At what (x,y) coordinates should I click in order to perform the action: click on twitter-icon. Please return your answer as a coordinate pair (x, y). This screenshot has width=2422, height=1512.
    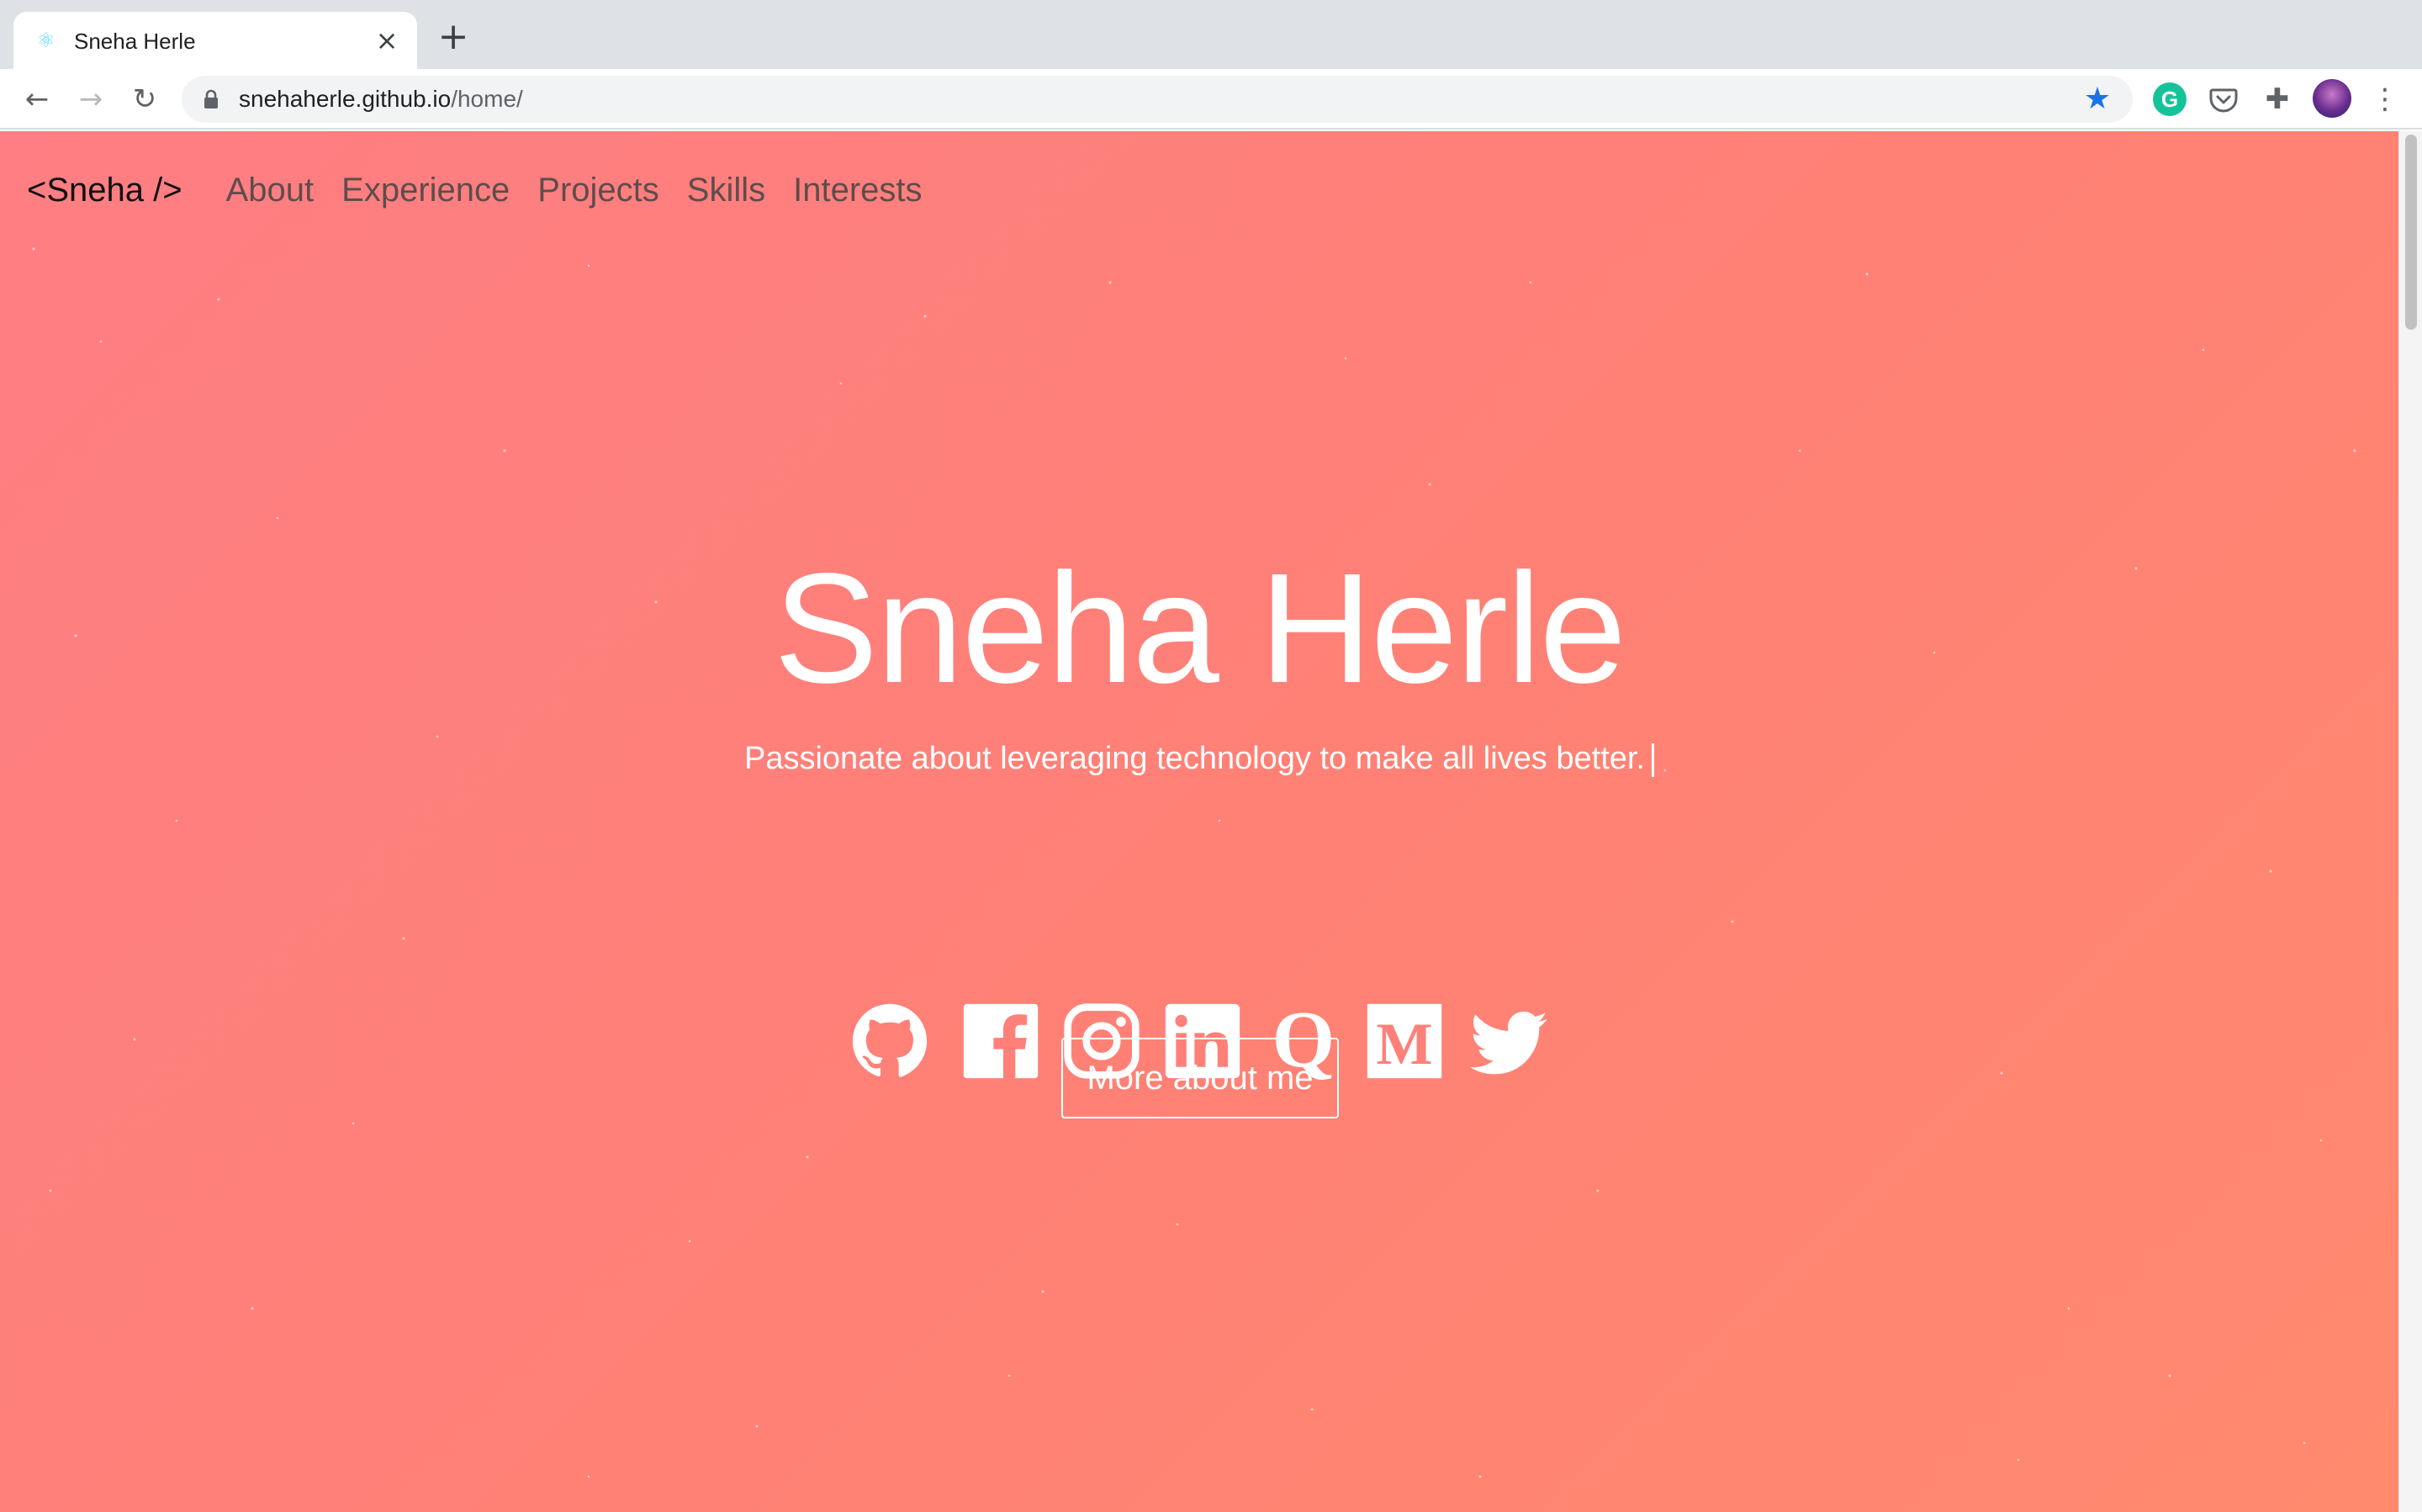
    Looking at the image, I should click on (1508, 1041).